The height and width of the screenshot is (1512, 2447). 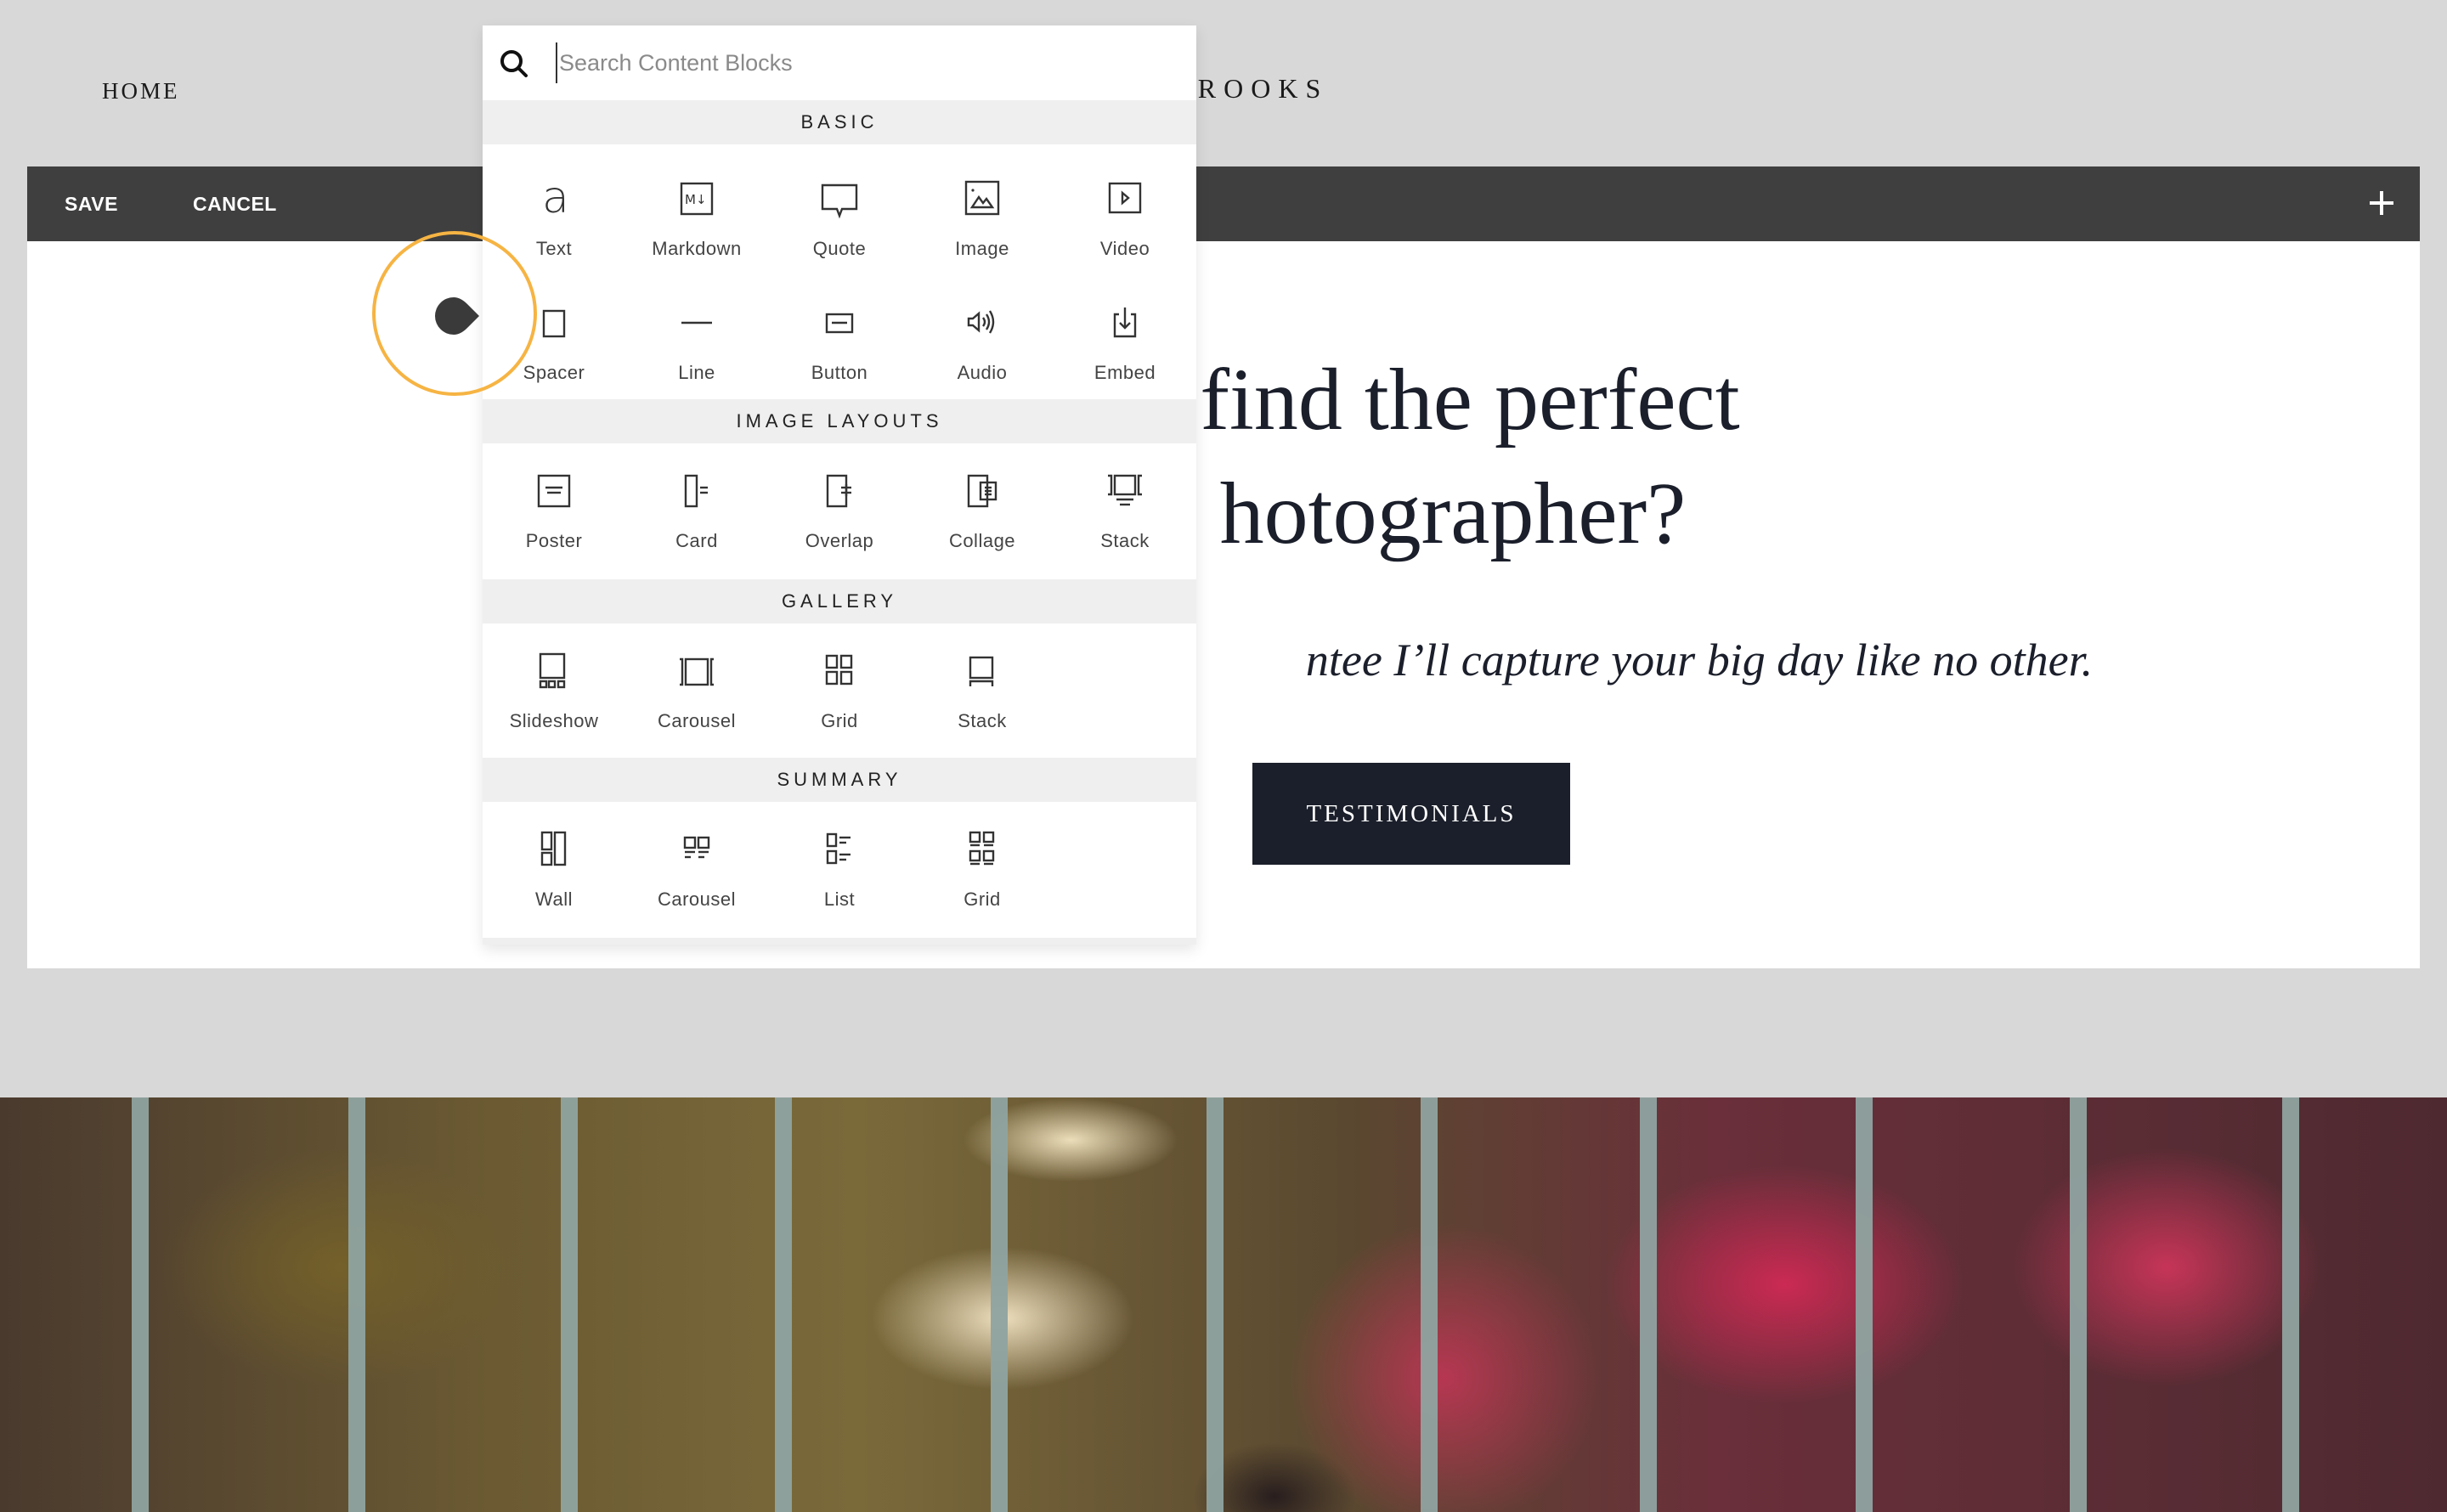 What do you see at coordinates (839, 601) in the screenshot?
I see `section-header-gallery: GALLERY` at bounding box center [839, 601].